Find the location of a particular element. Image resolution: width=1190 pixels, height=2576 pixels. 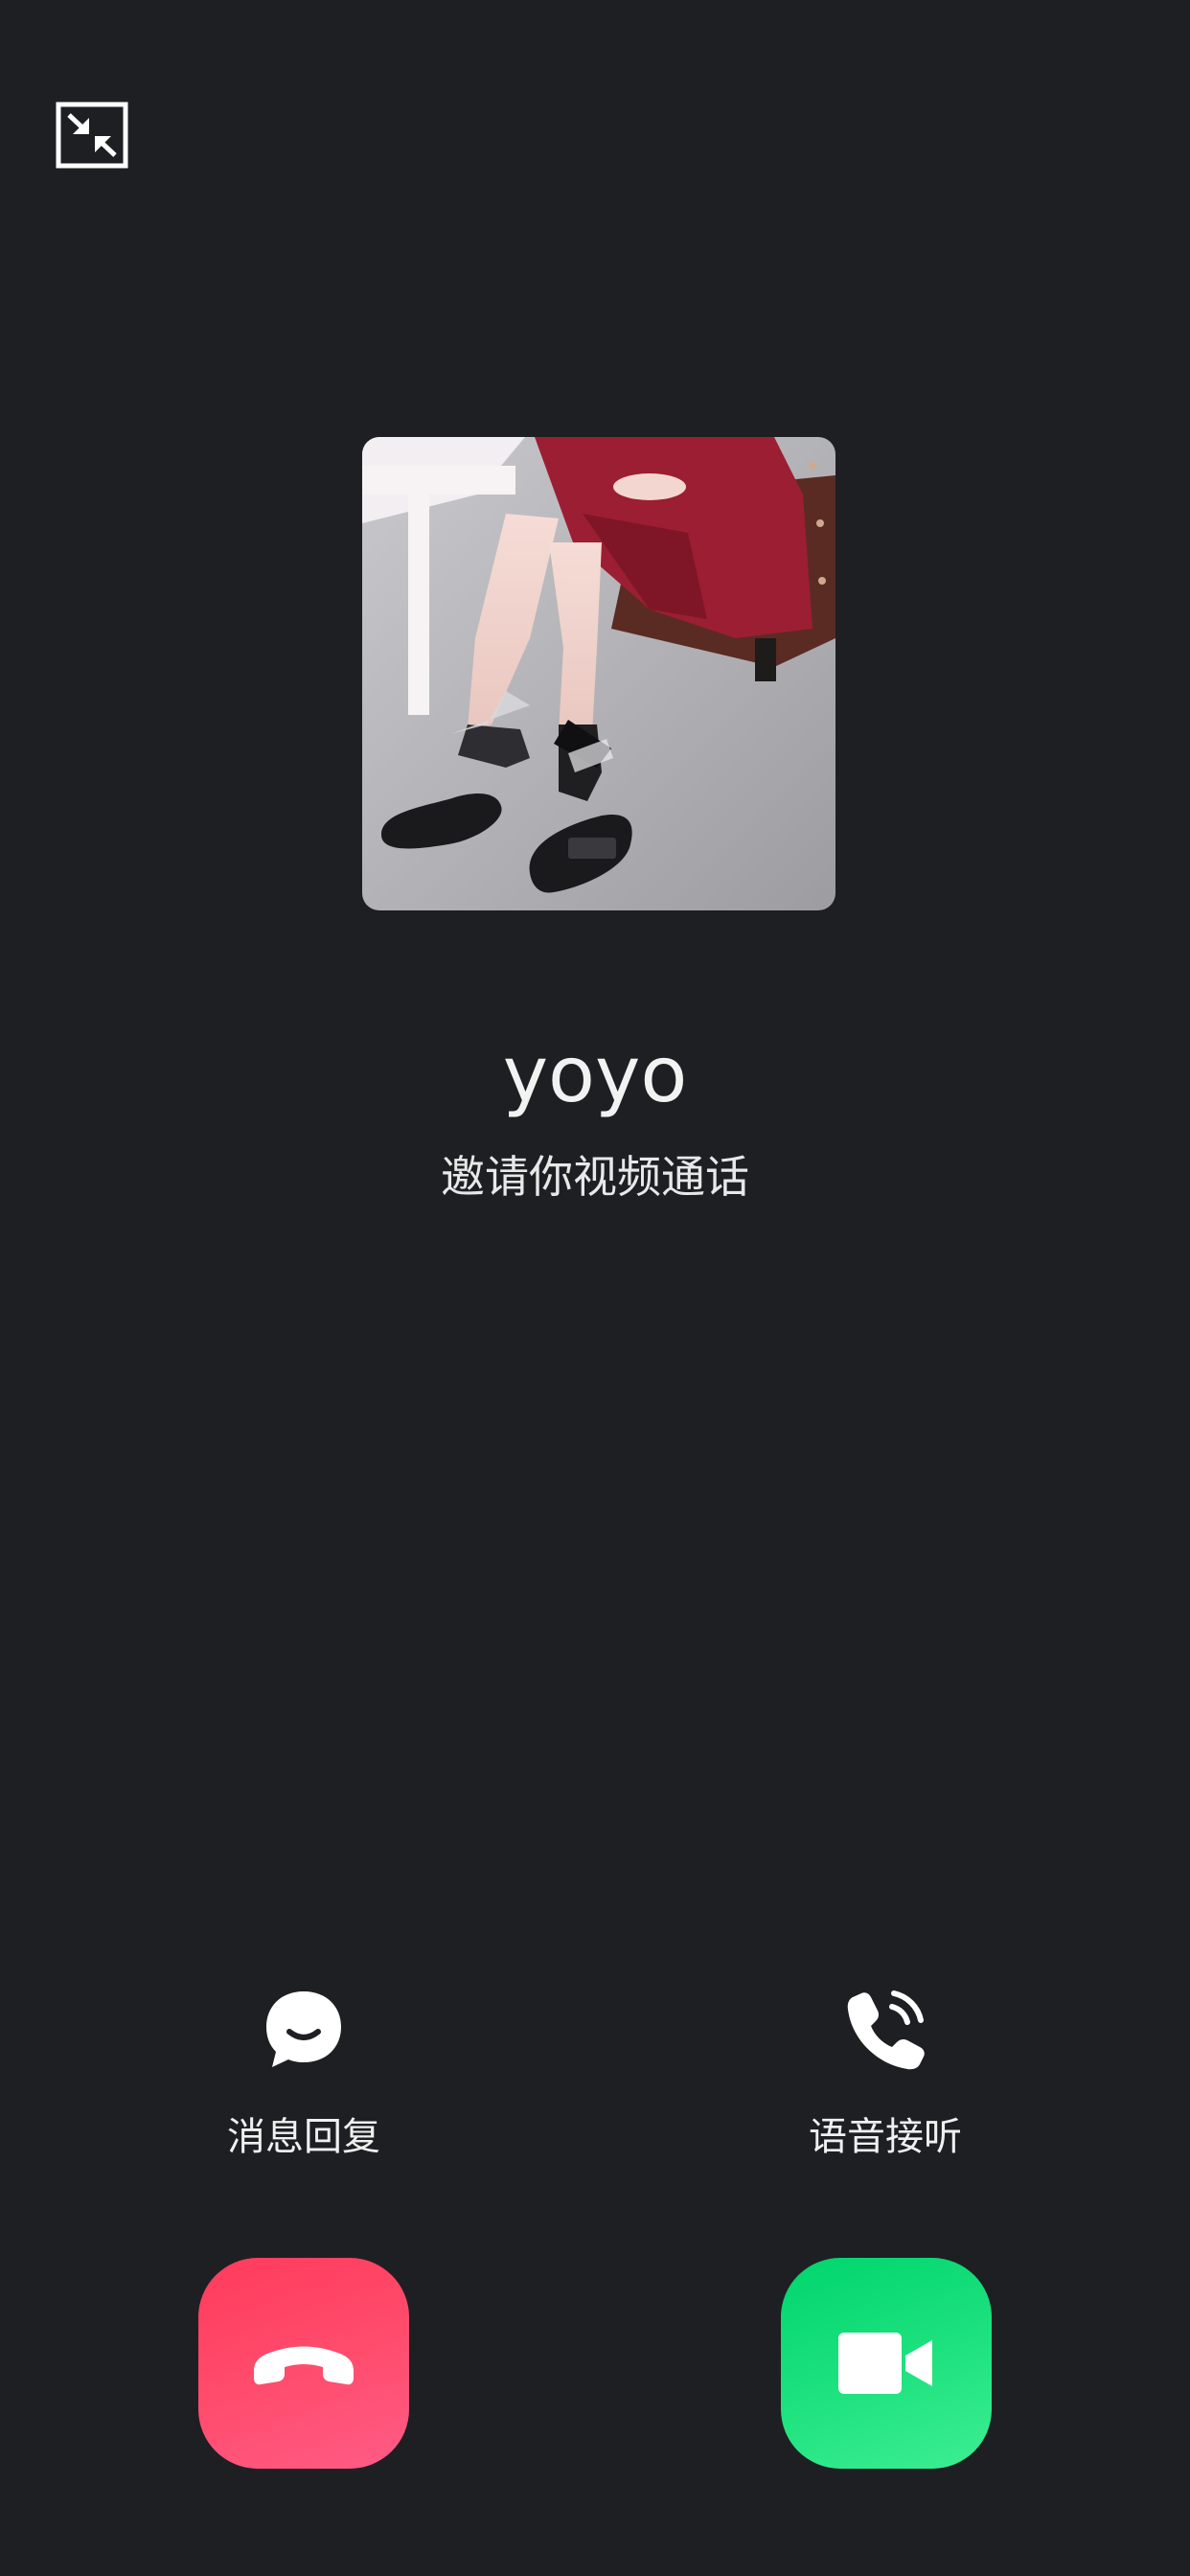

avatar-photo is located at coordinates (599, 673).